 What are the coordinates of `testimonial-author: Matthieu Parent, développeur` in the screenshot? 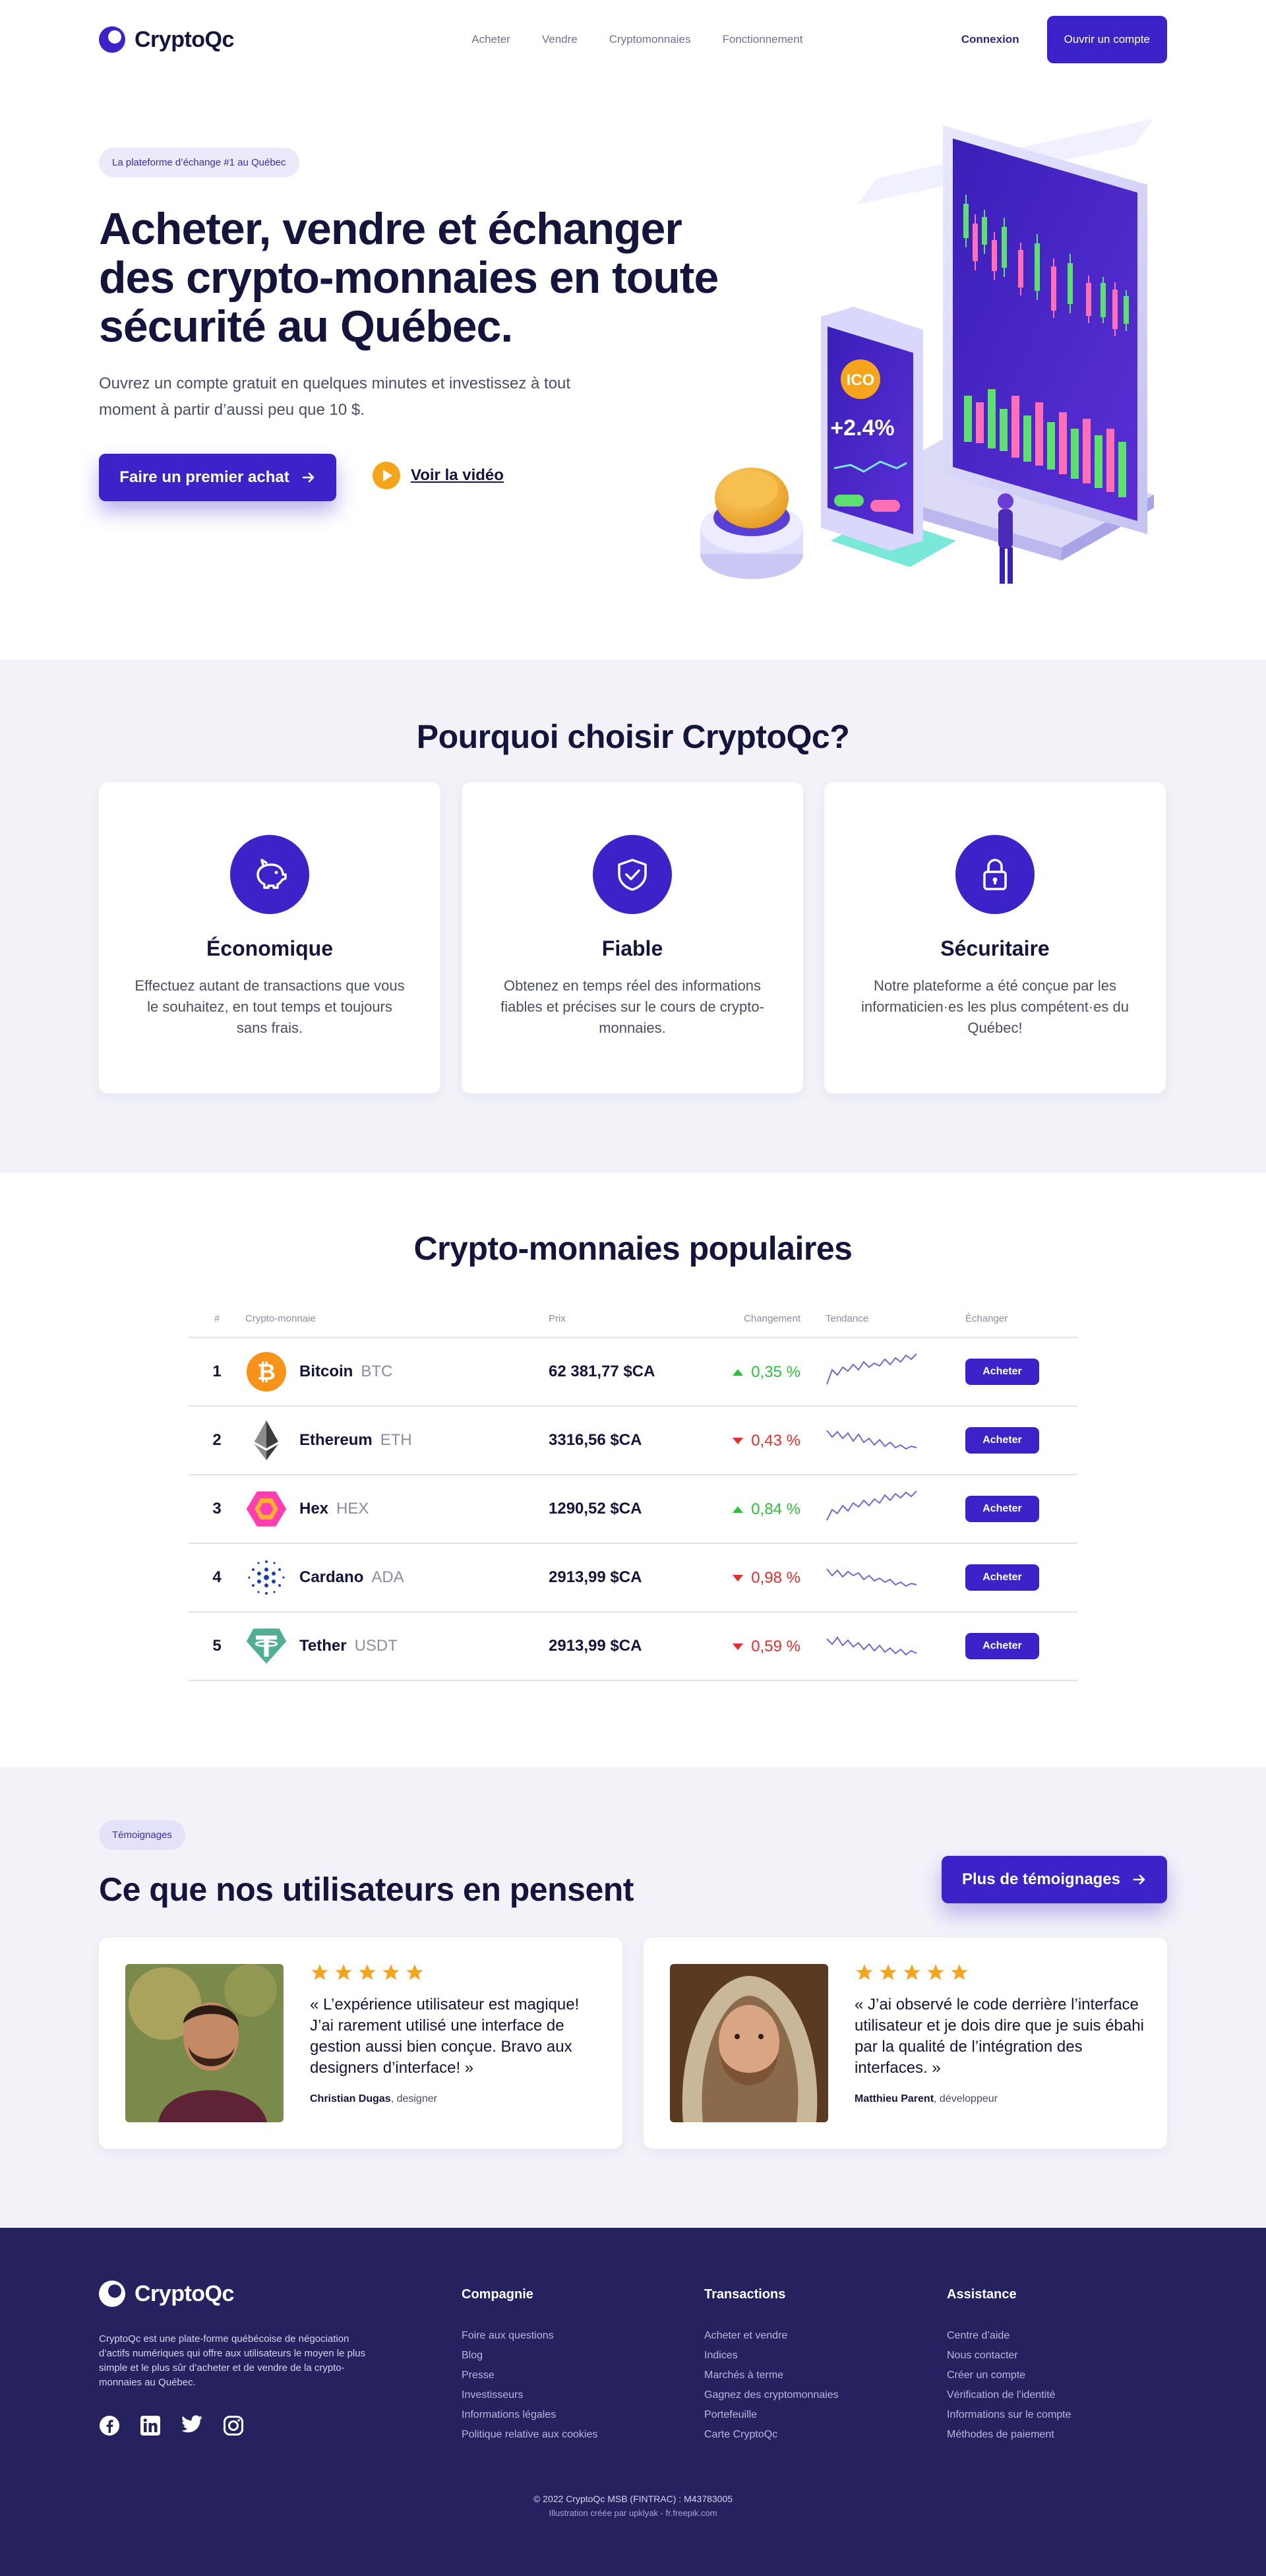 It's located at (1000, 2099).